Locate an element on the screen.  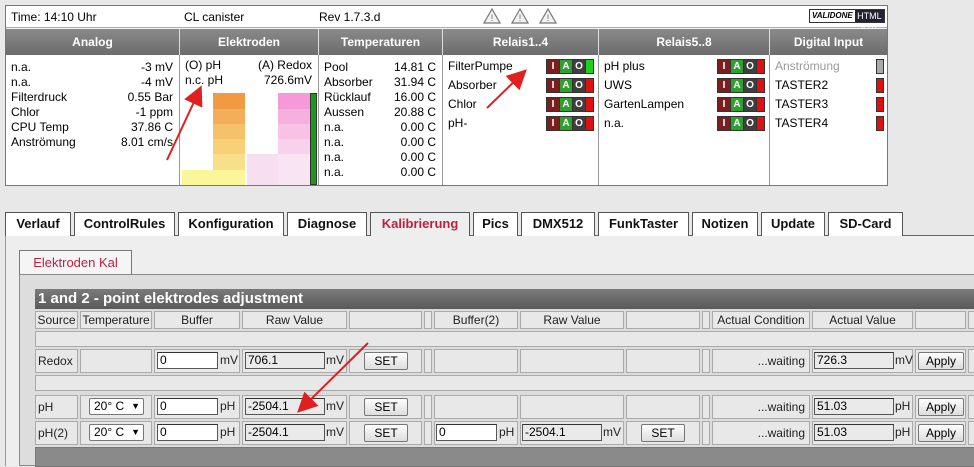
col-header-source: Source is located at coordinates (56, 320).